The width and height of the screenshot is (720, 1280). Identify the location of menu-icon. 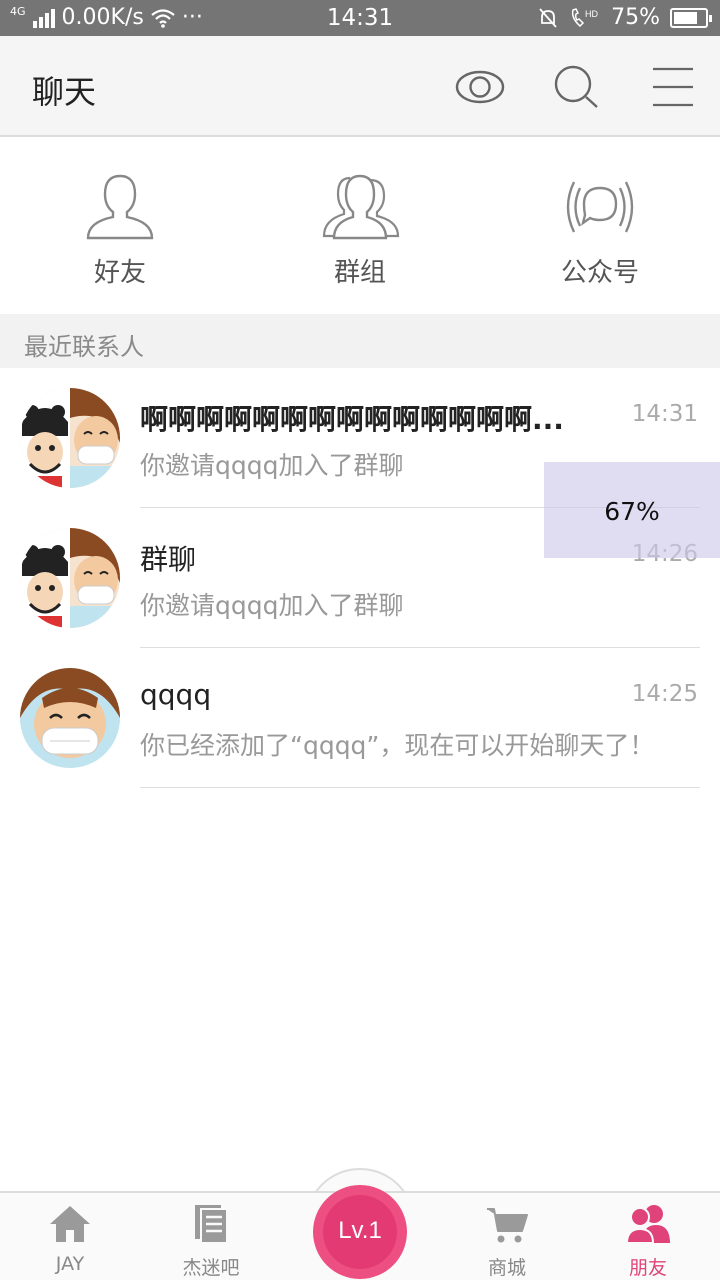
(674, 87).